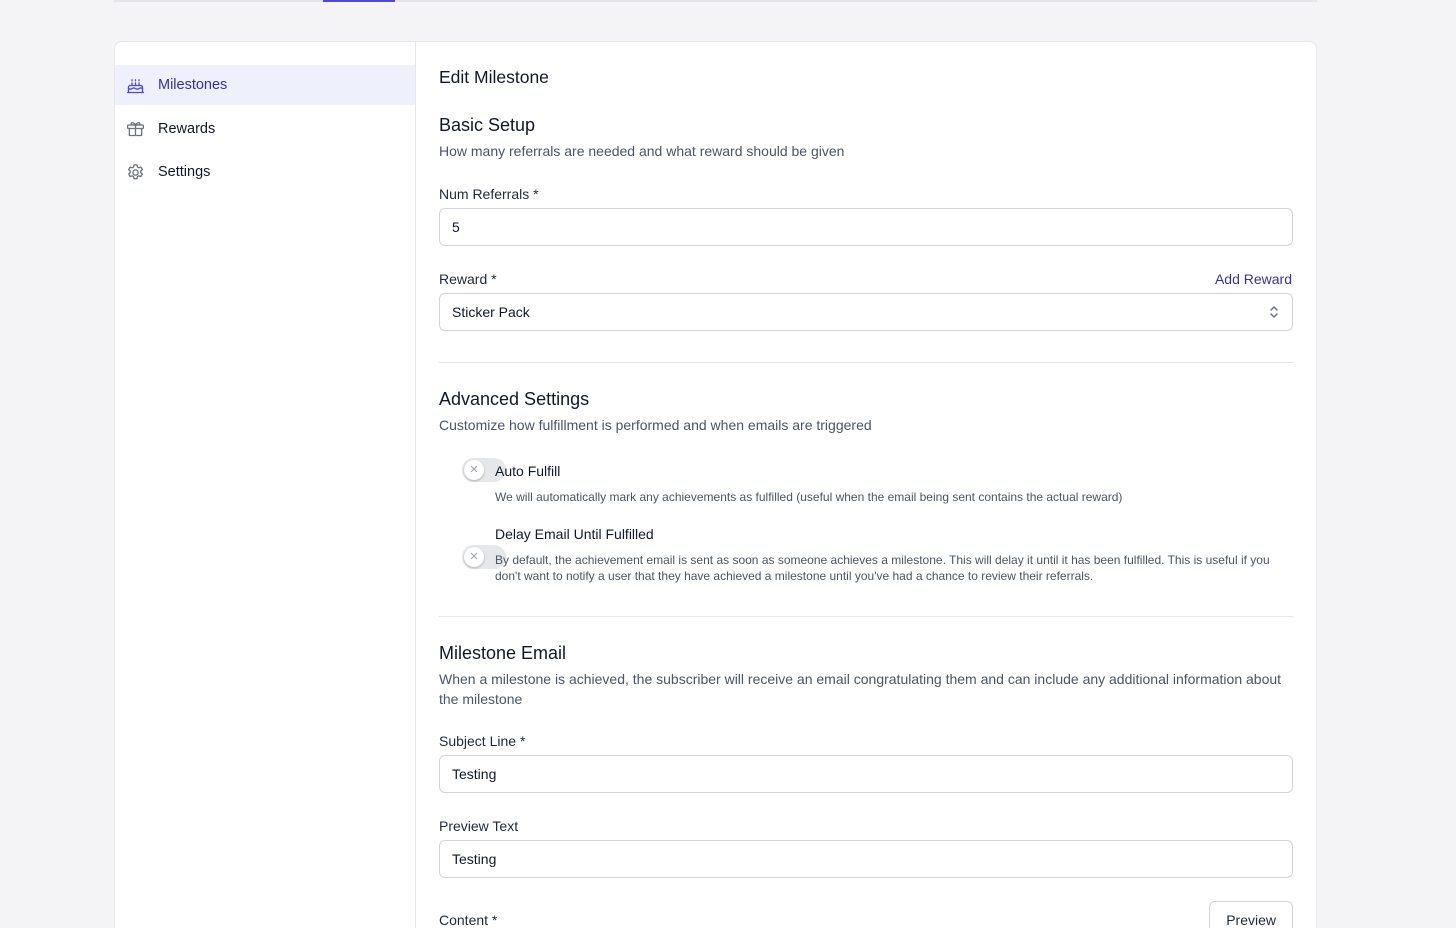  What do you see at coordinates (514, 399) in the screenshot?
I see `advanced-settings-title: Advanced Settings` at bounding box center [514, 399].